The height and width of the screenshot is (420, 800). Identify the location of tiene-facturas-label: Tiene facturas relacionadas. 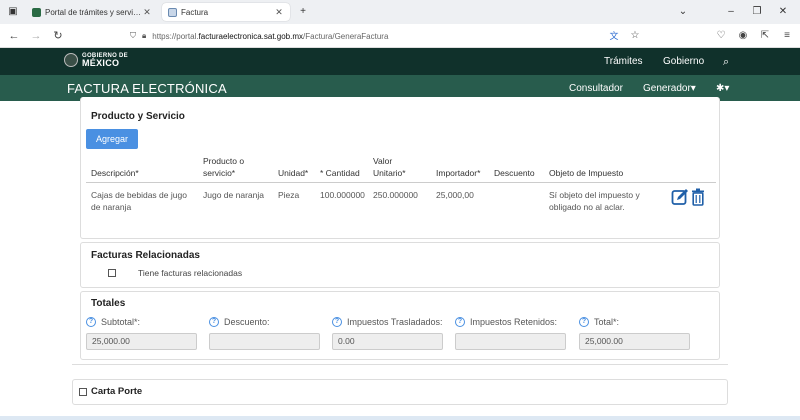
(190, 273).